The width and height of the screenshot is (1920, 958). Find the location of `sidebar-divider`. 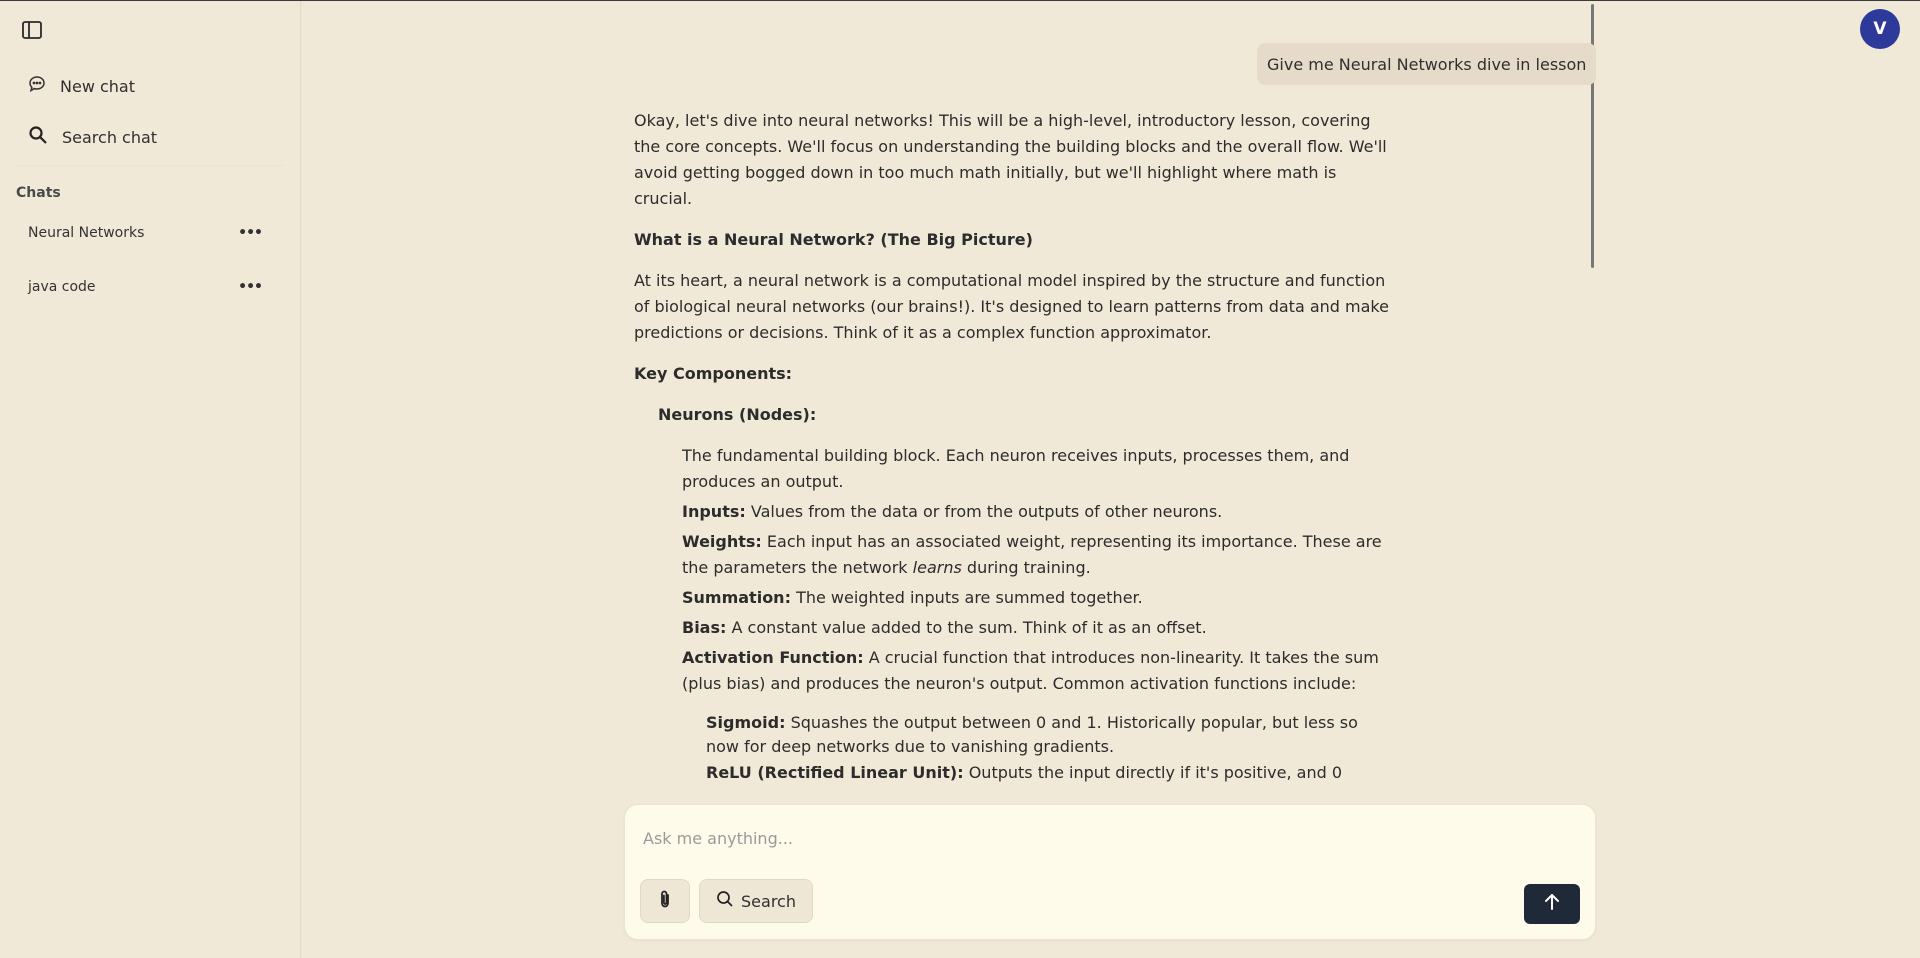

sidebar-divider is located at coordinates (150, 165).